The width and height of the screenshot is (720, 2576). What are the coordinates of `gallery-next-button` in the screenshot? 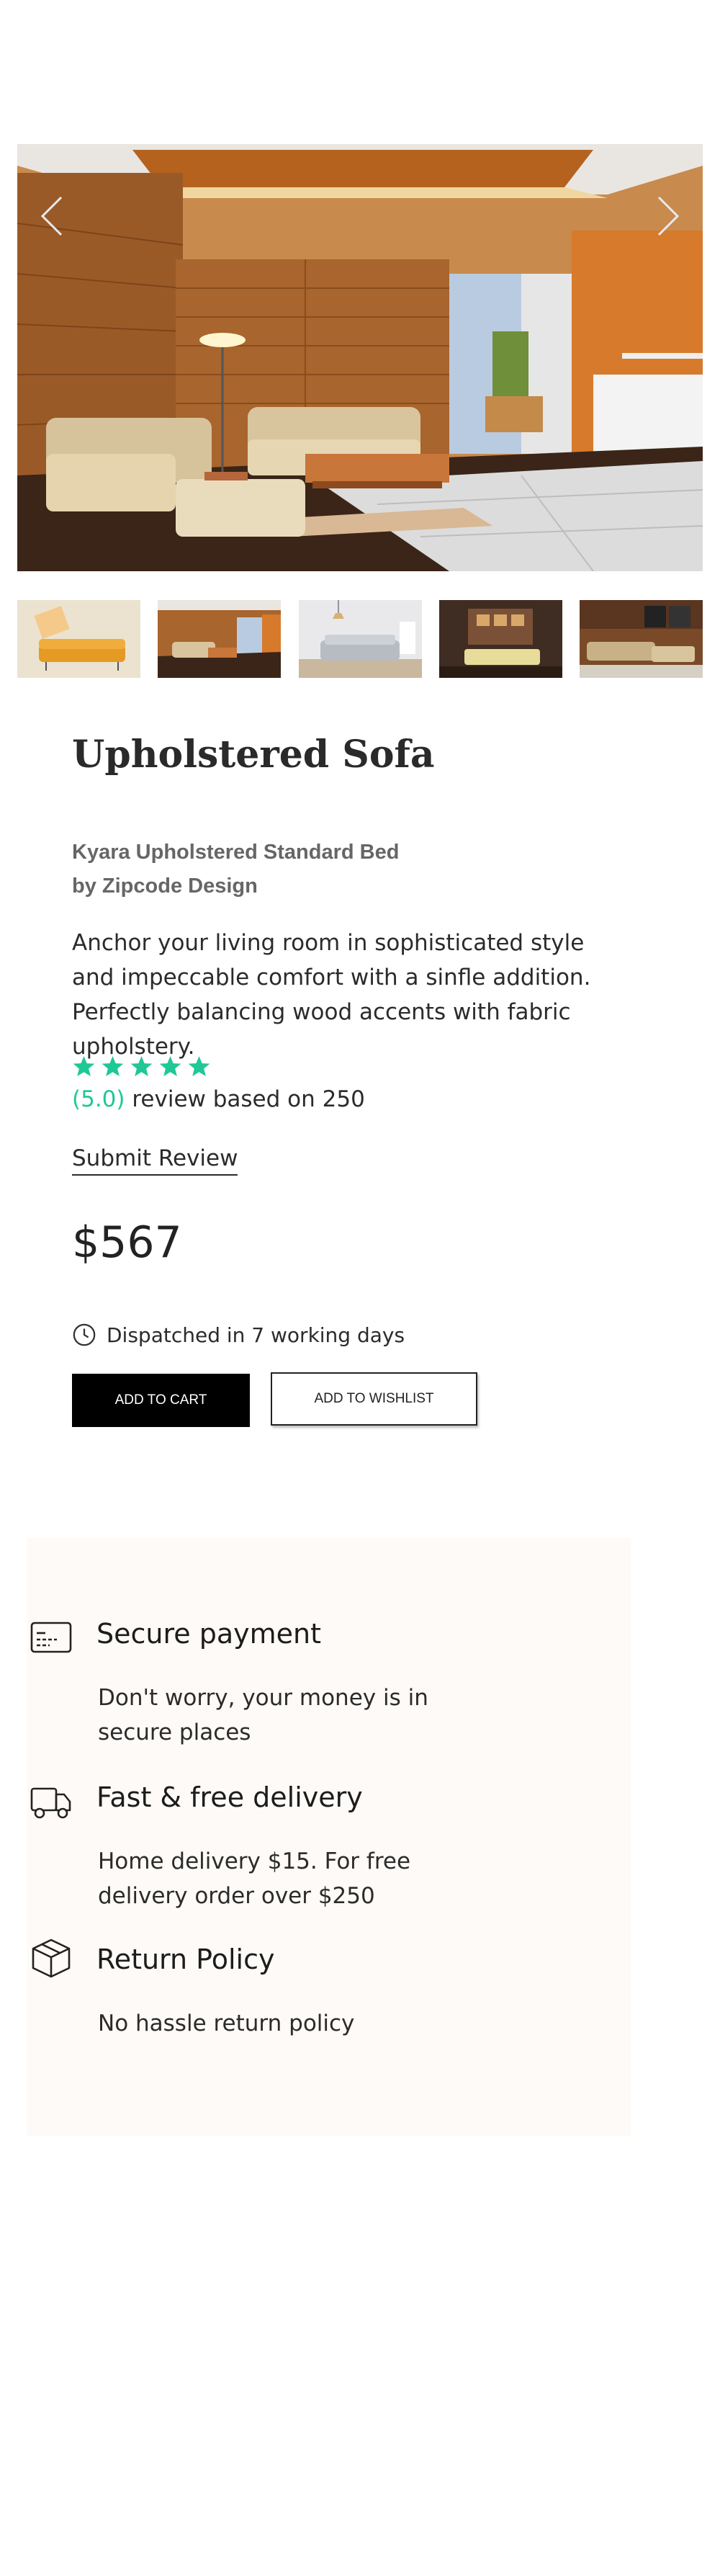 It's located at (668, 216).